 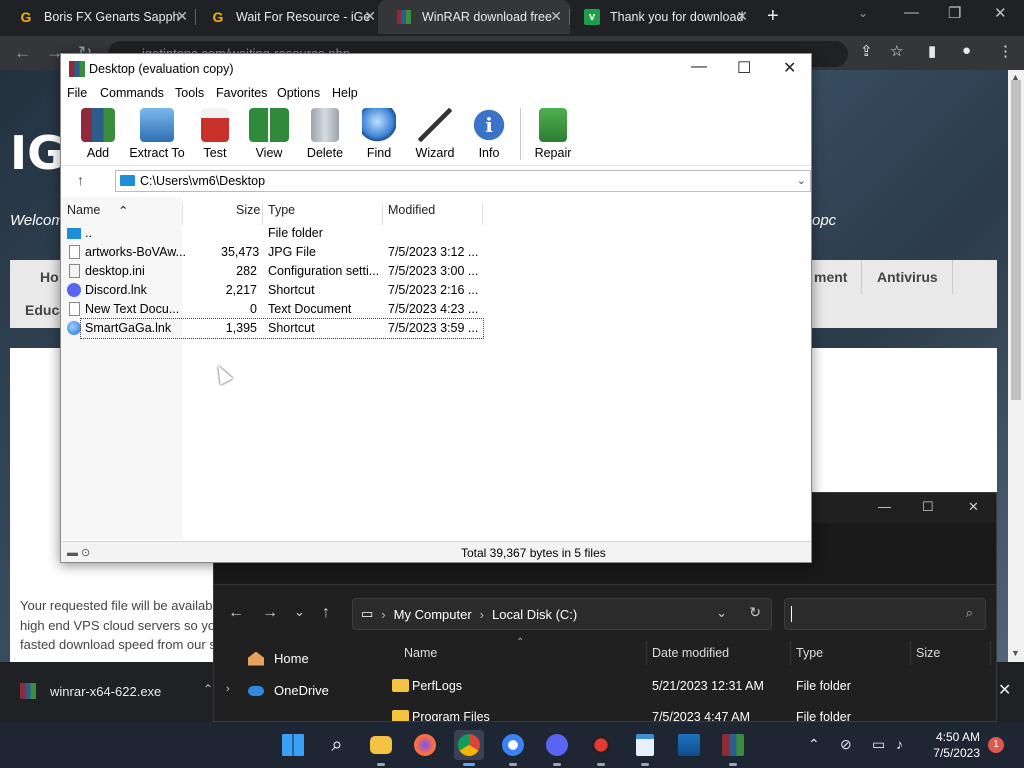 What do you see at coordinates (215, 136) in the screenshot?
I see `test-button: Test` at bounding box center [215, 136].